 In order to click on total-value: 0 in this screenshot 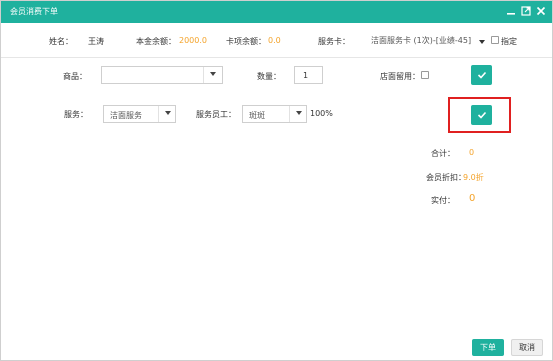, I will do `click(472, 152)`.